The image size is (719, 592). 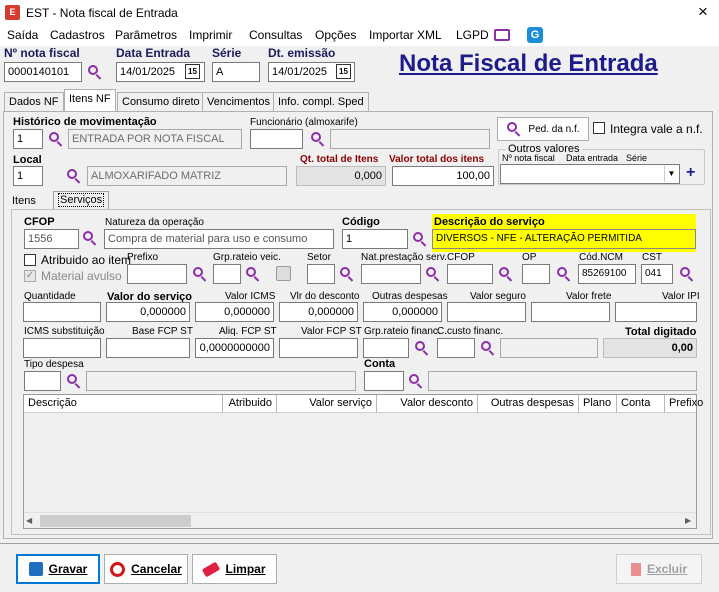 I want to click on menu-lgpd: LGPD, so click(x=472, y=35).